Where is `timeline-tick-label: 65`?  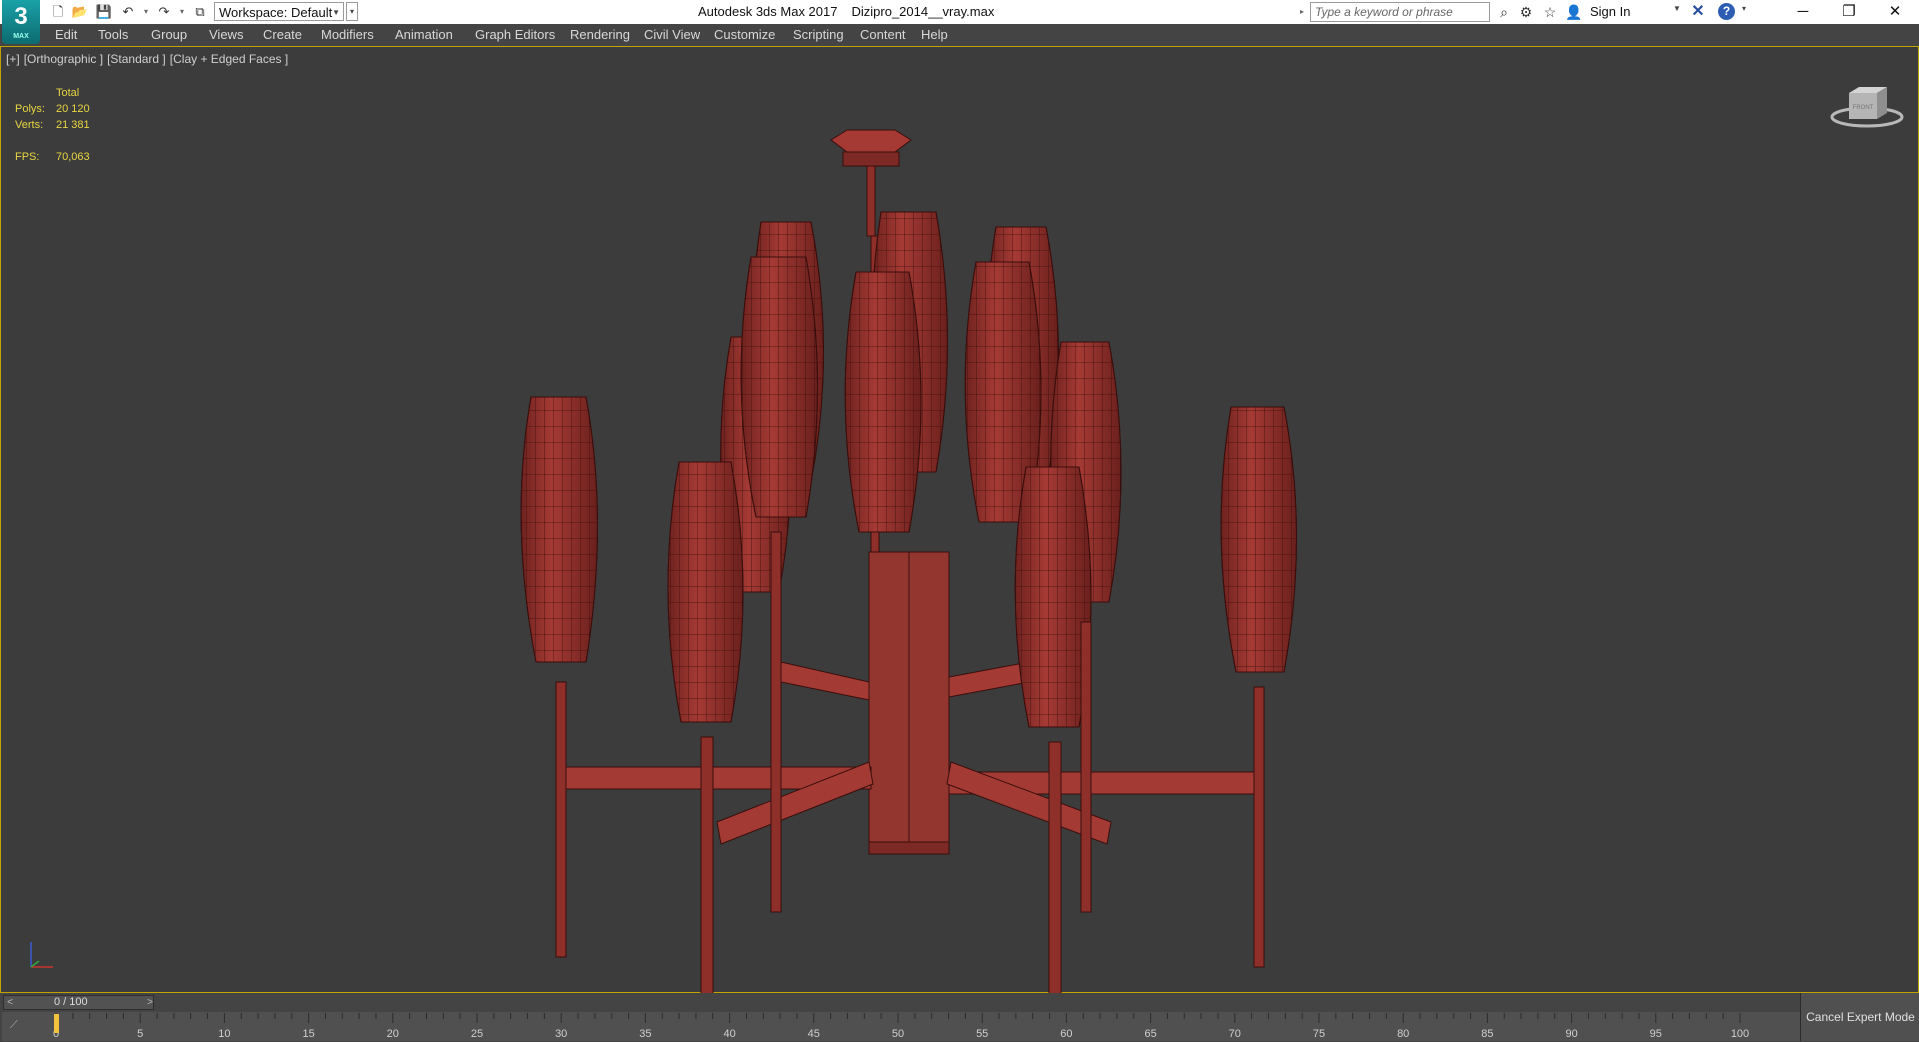 timeline-tick-label: 65 is located at coordinates (1150, 1034).